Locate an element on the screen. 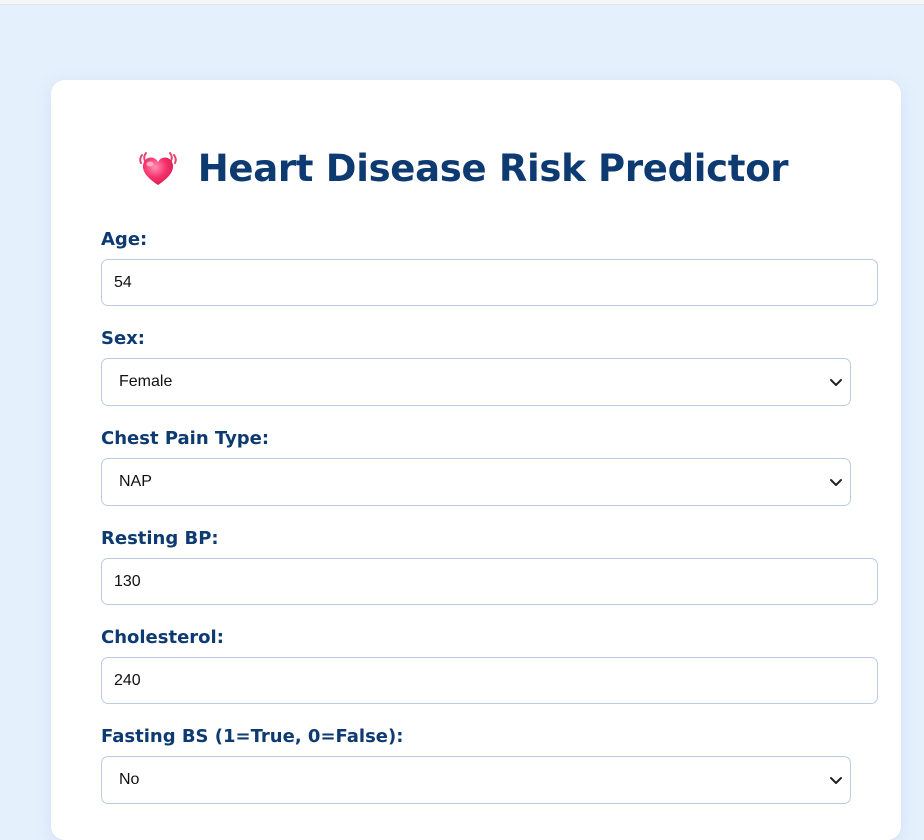 The width and height of the screenshot is (924, 840). cholesterol-input: 240 is located at coordinates (489, 680).